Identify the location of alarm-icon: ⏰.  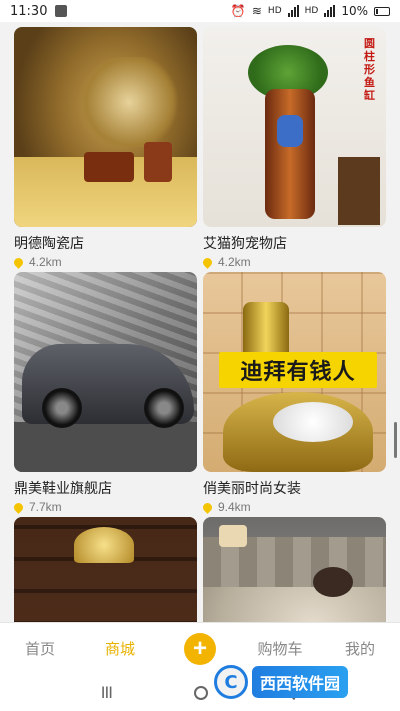
(238, 11).